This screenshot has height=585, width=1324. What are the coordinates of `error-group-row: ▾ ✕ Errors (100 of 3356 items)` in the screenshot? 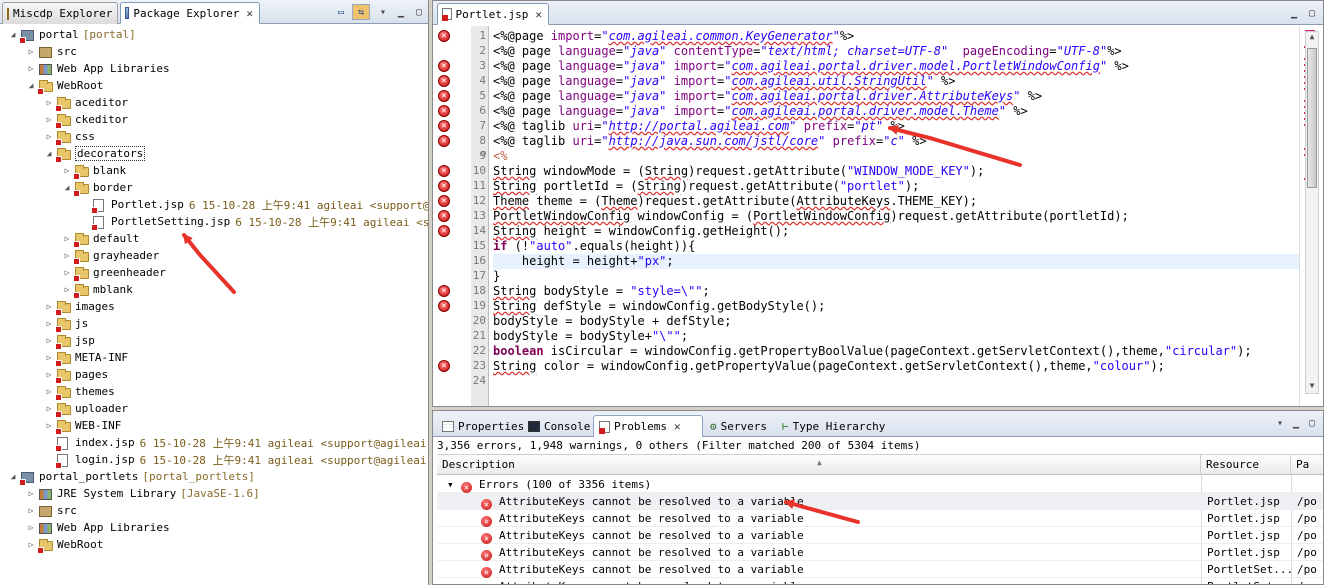 It's located at (880, 484).